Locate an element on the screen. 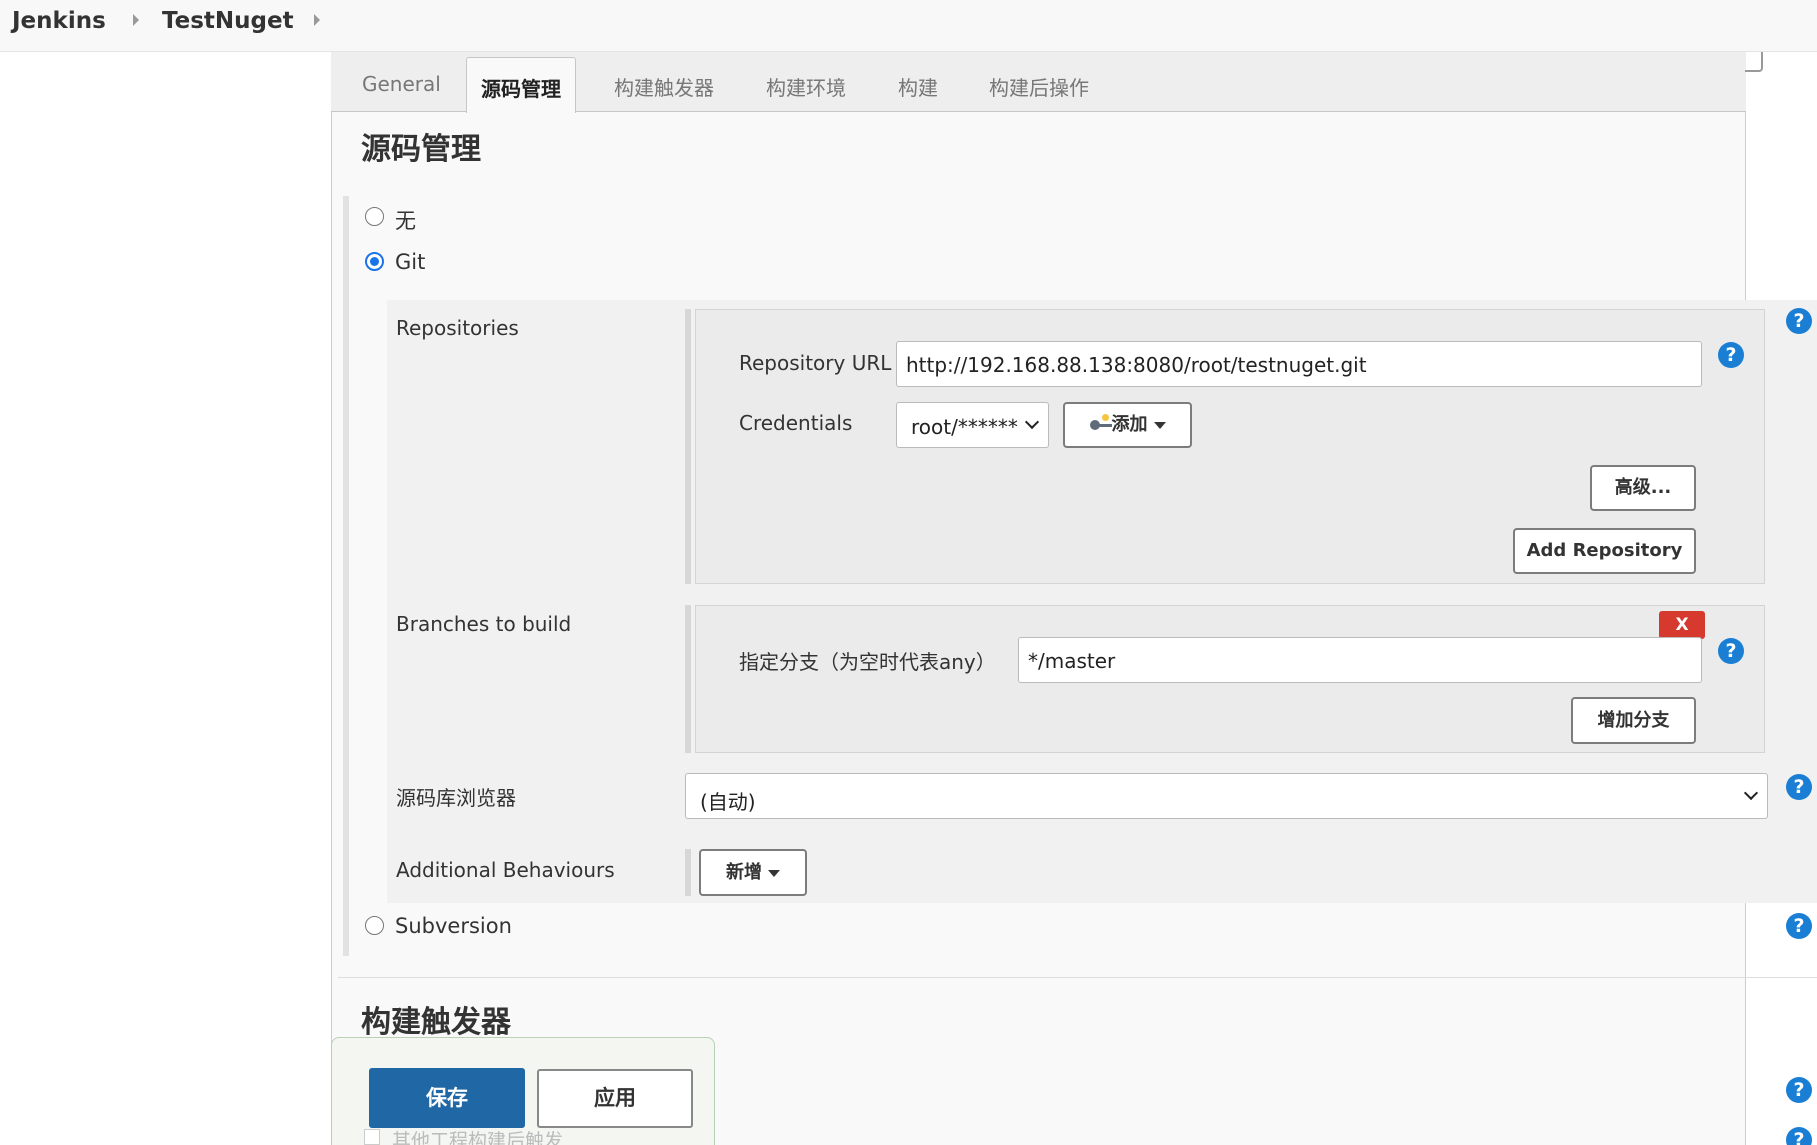 The image size is (1817, 1145). add-behaviour-label: 新增 is located at coordinates (744, 872).